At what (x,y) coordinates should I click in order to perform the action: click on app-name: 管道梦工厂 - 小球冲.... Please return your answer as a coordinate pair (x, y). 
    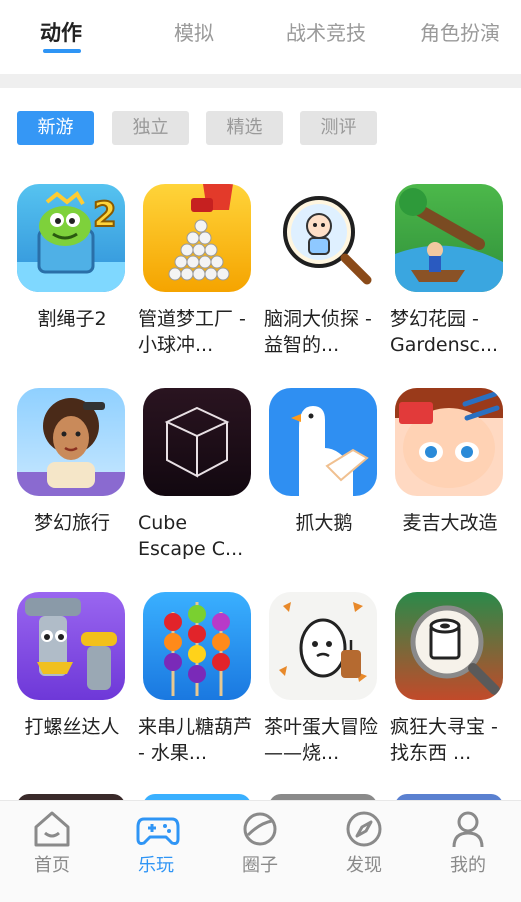
    Looking at the image, I should click on (192, 332).